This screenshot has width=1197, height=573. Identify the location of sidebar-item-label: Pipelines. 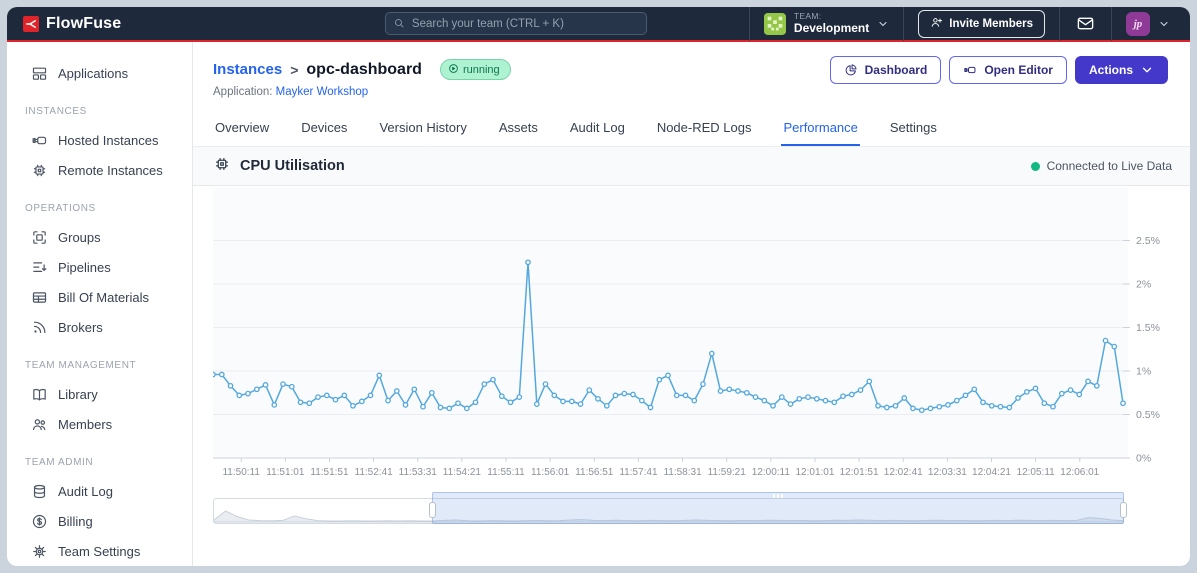
(84, 267).